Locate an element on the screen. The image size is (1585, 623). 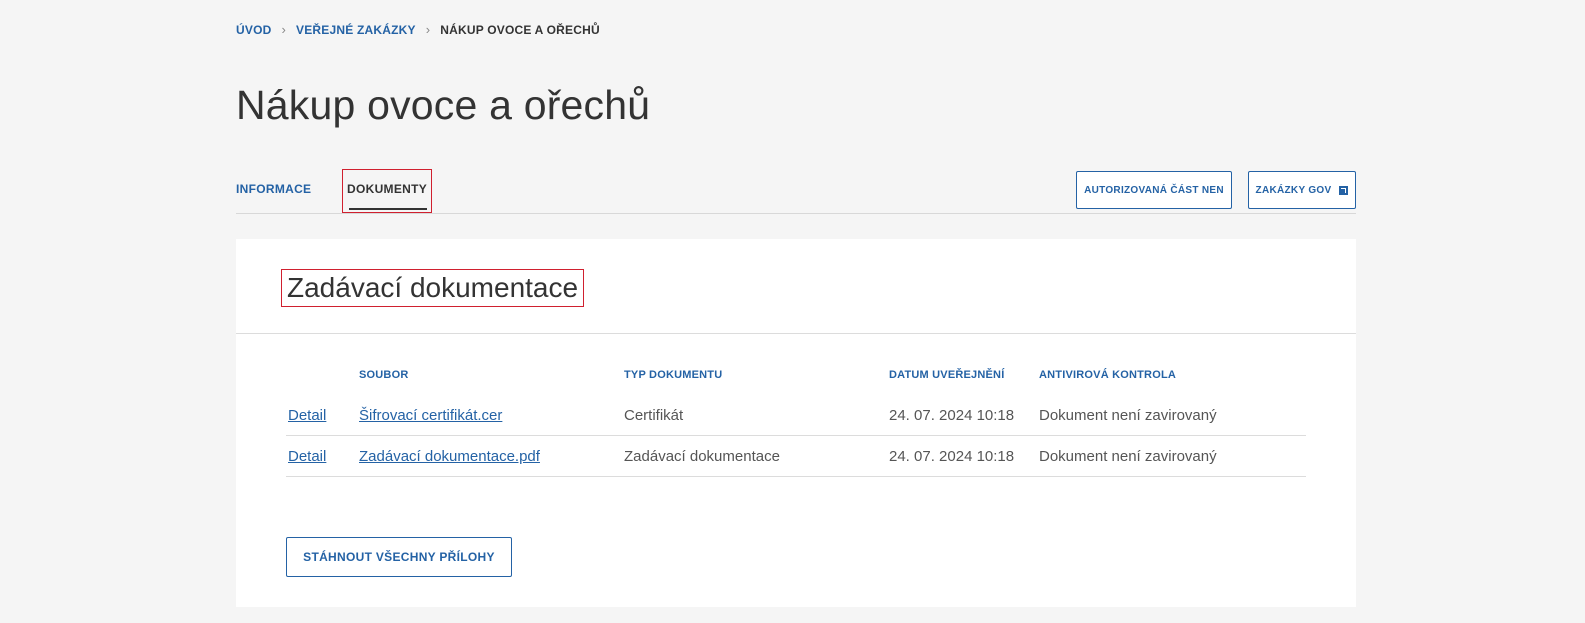
button-label: STÁHNOUT VŠECHNY PŘÍLOHY is located at coordinates (399, 557).